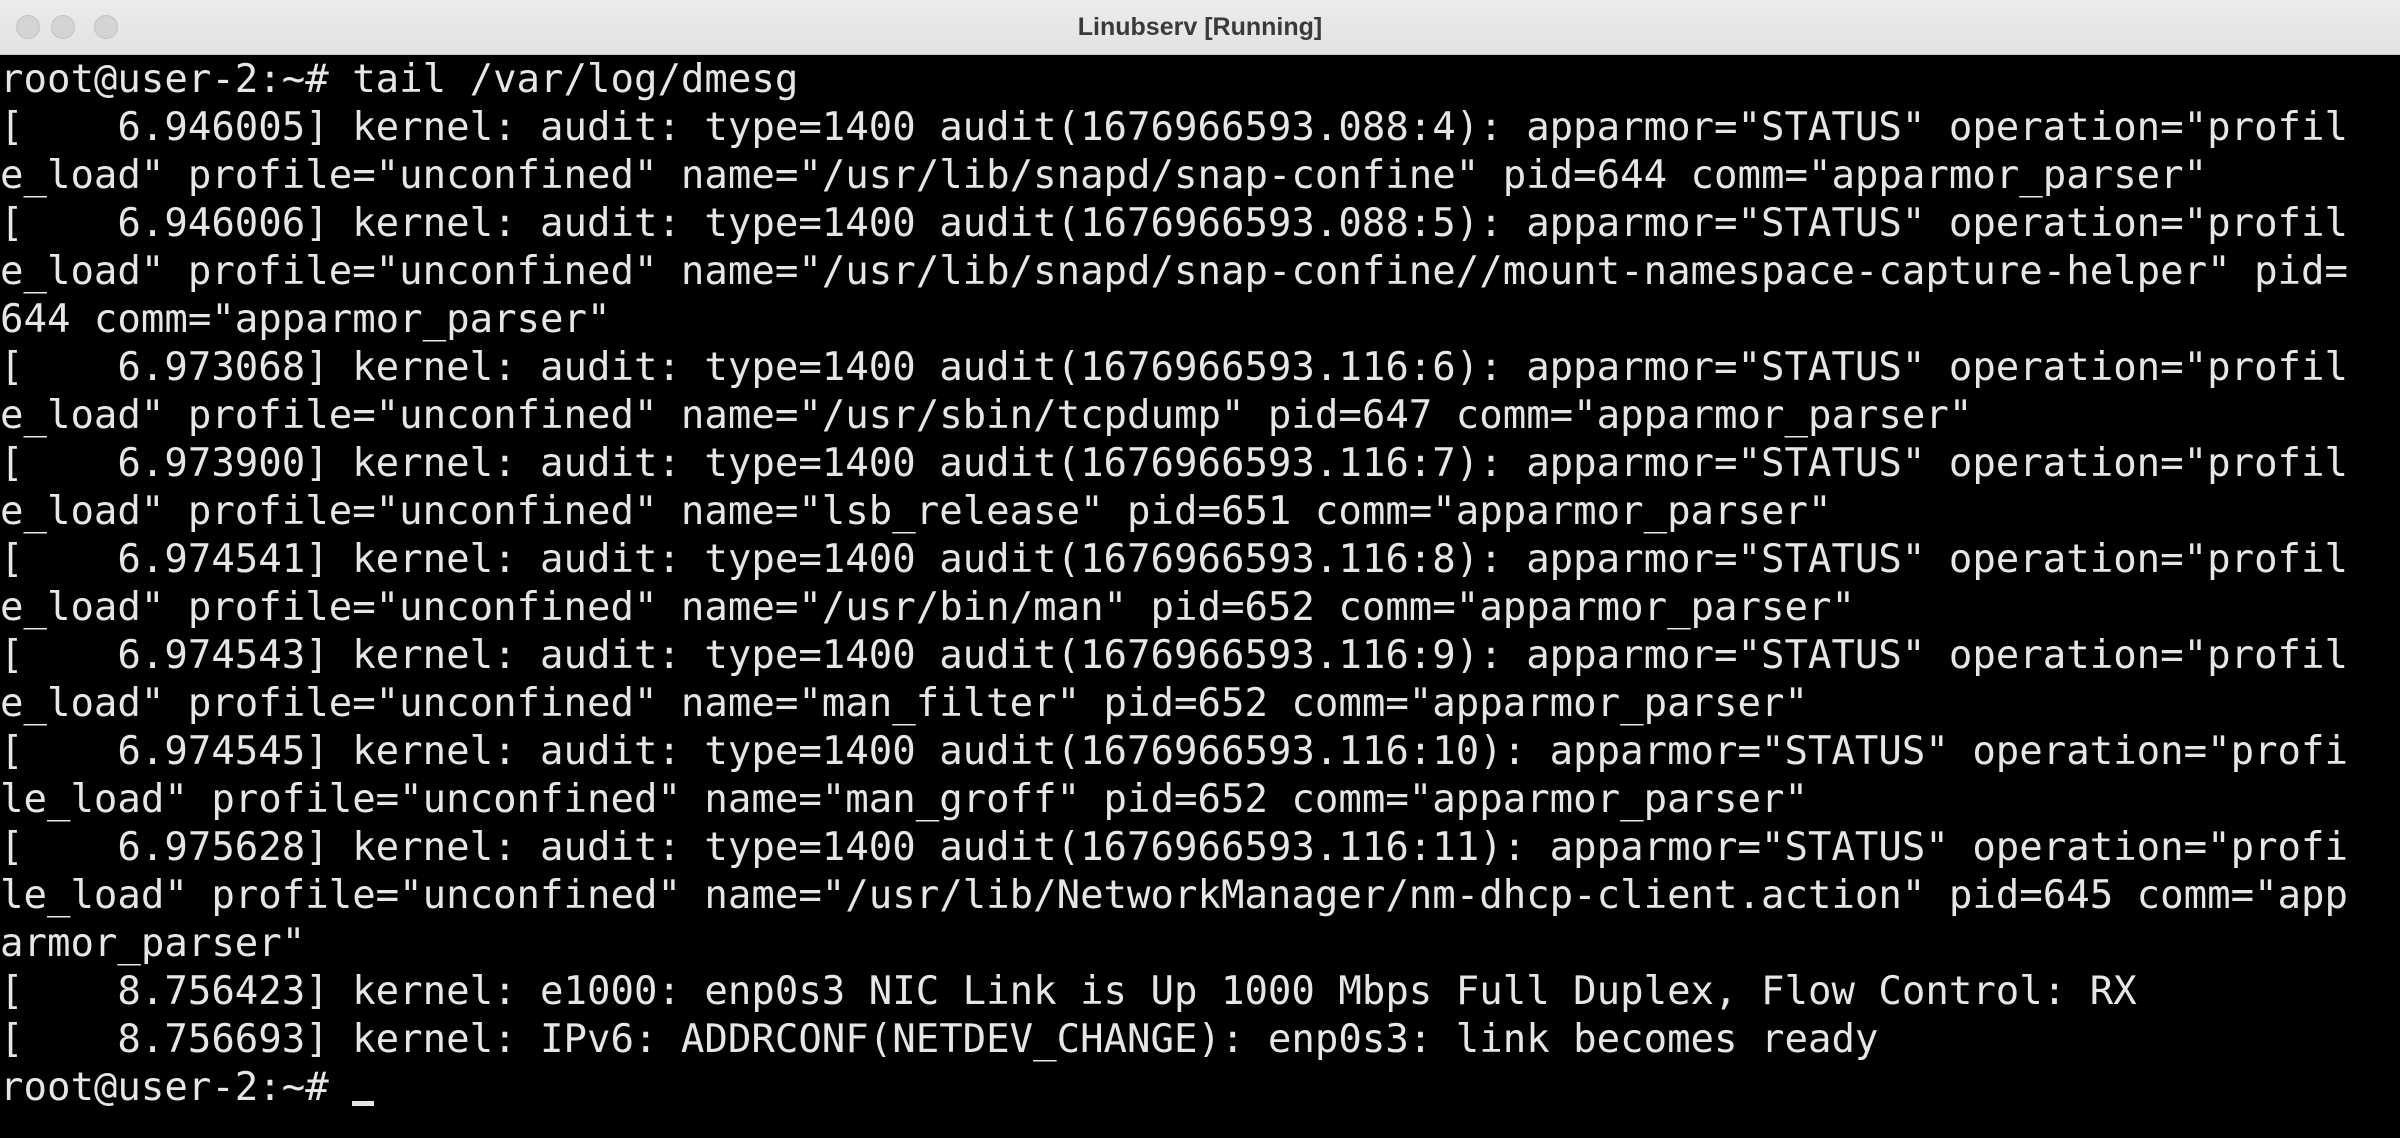  I want to click on title-bar: Linubserv [Running], so click(1200, 27).